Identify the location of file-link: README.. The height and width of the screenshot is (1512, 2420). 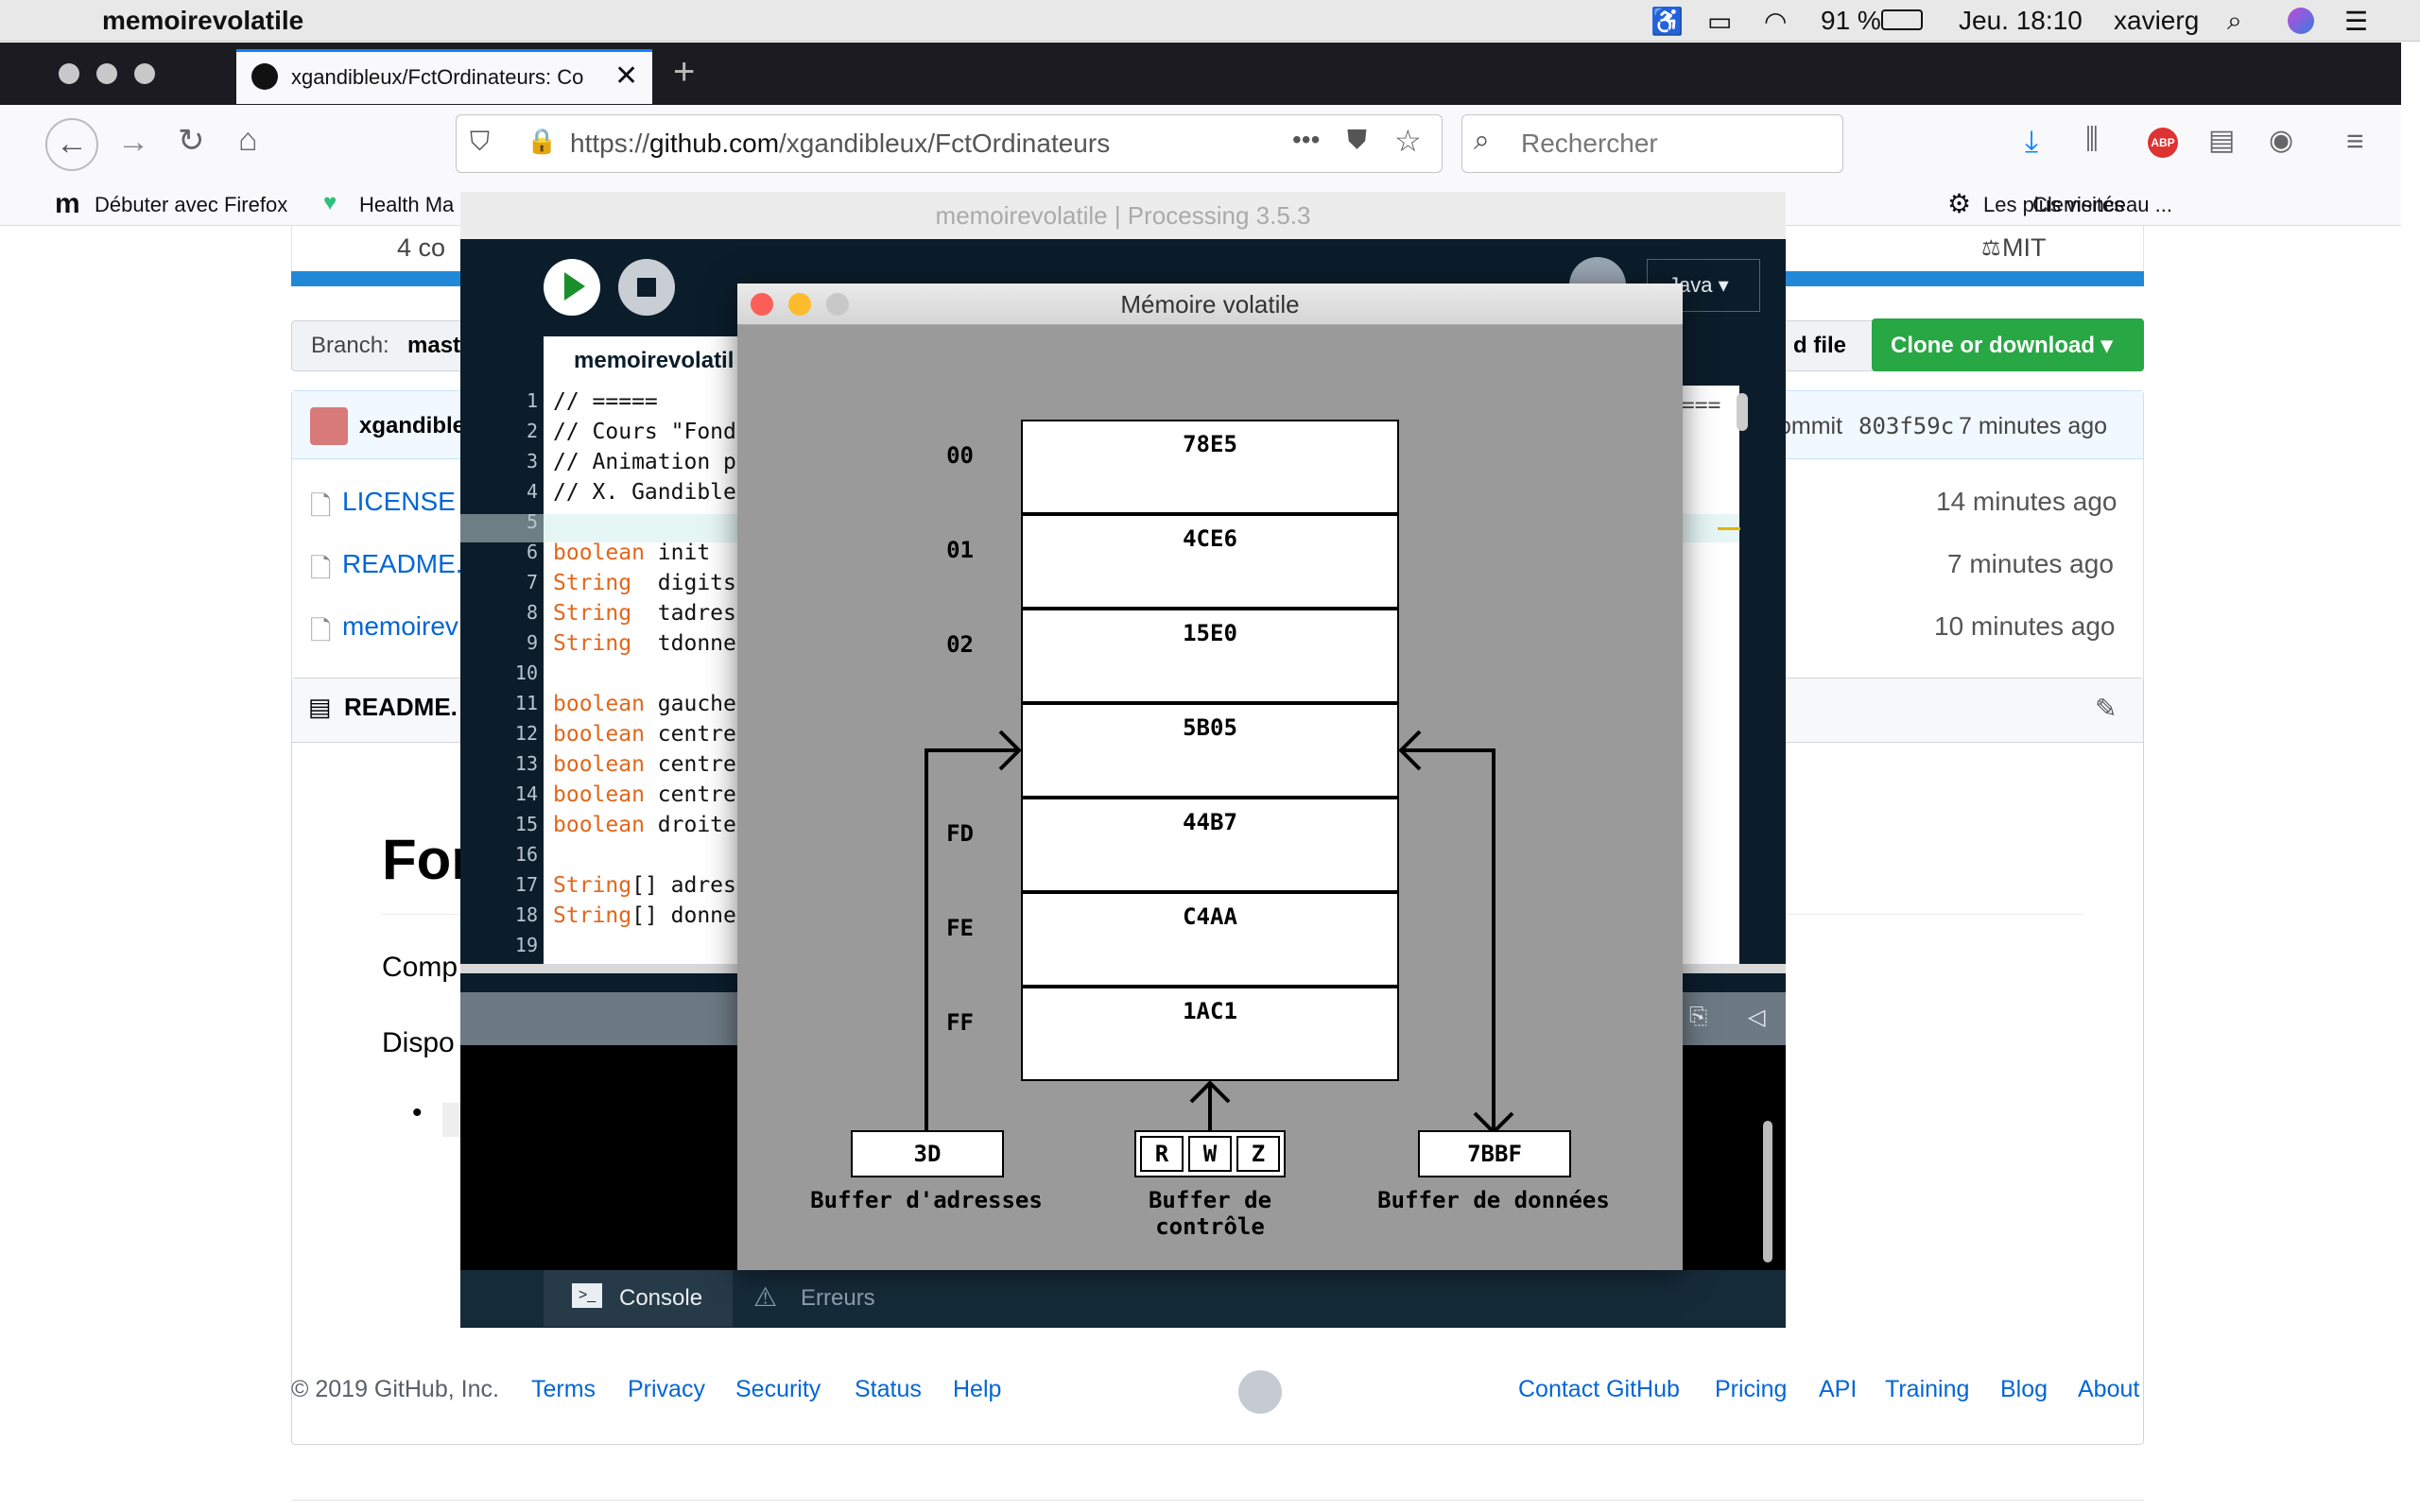
(402, 564).